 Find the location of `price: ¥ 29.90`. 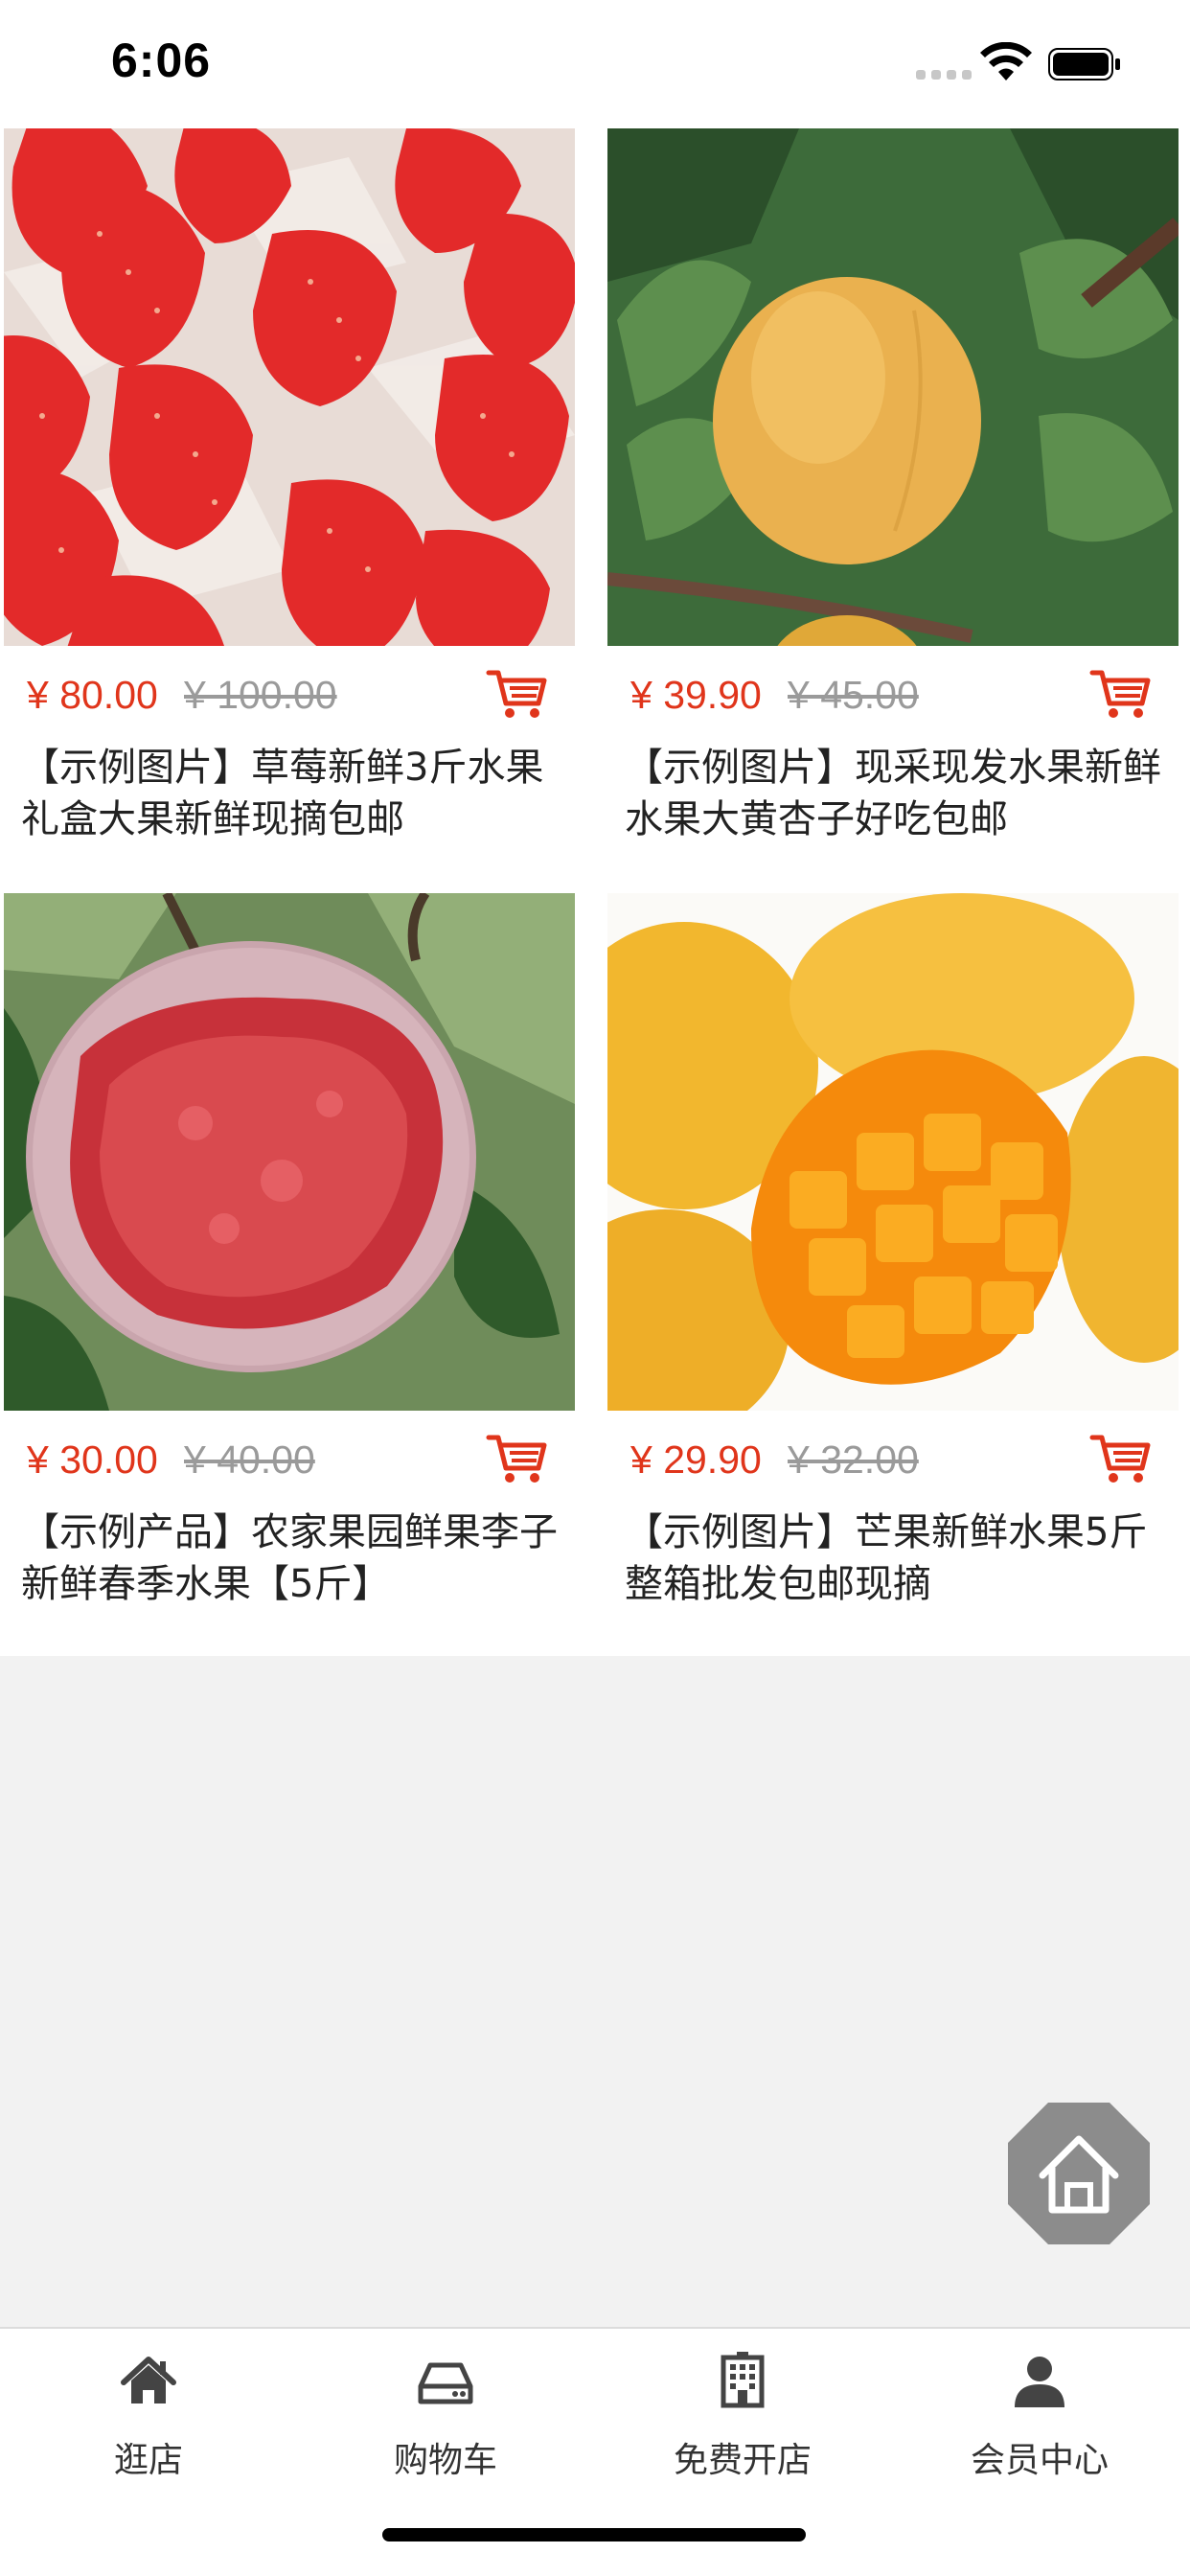

price: ¥ 29.90 is located at coordinates (696, 1460).